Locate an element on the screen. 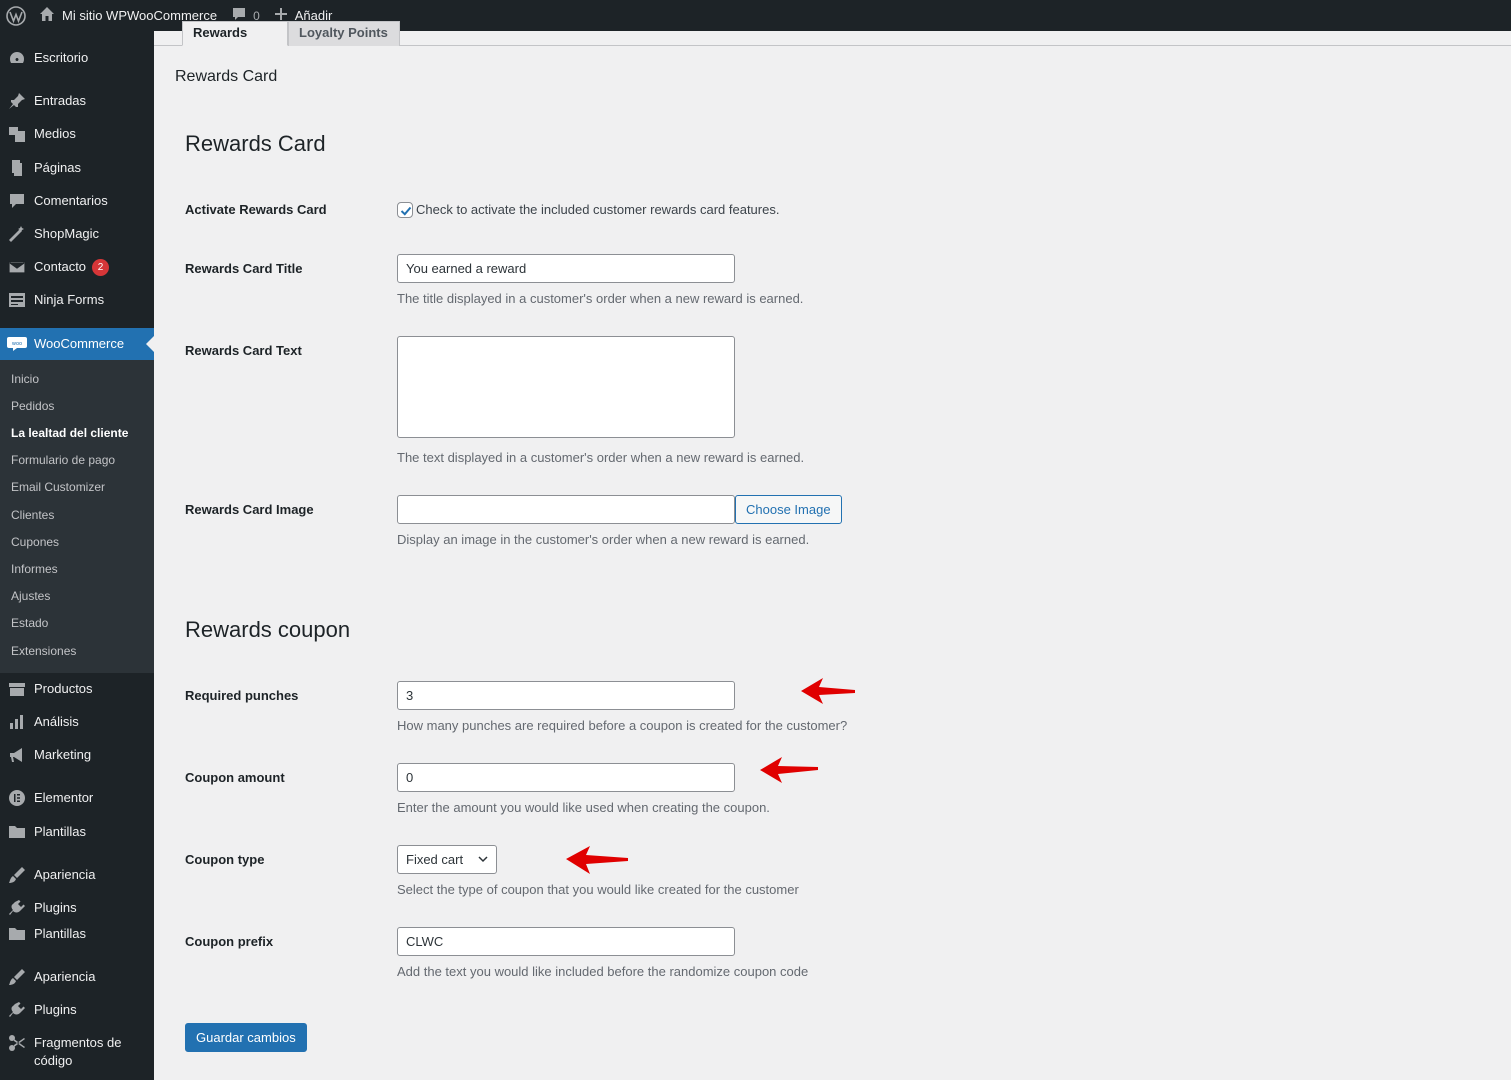  section-heading-rewards-coupon: Rewards coupon is located at coordinates (268, 629).